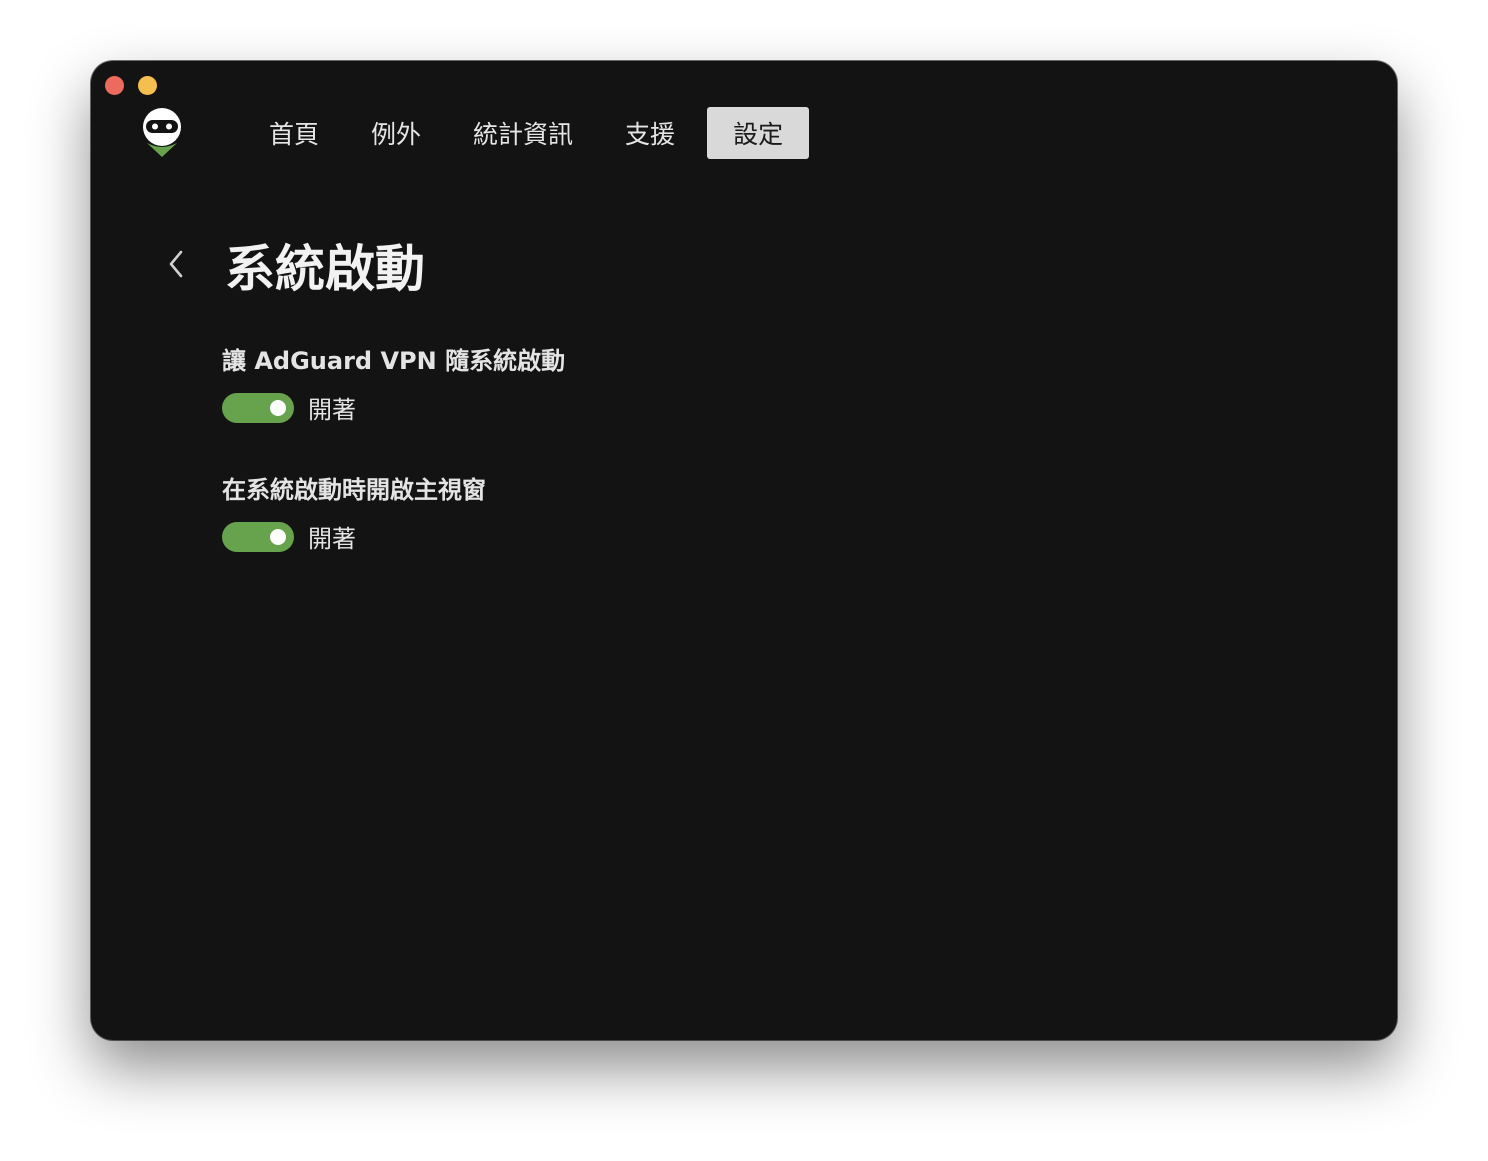  Describe the element at coordinates (650, 133) in the screenshot. I see `tab-support: 支援` at that location.